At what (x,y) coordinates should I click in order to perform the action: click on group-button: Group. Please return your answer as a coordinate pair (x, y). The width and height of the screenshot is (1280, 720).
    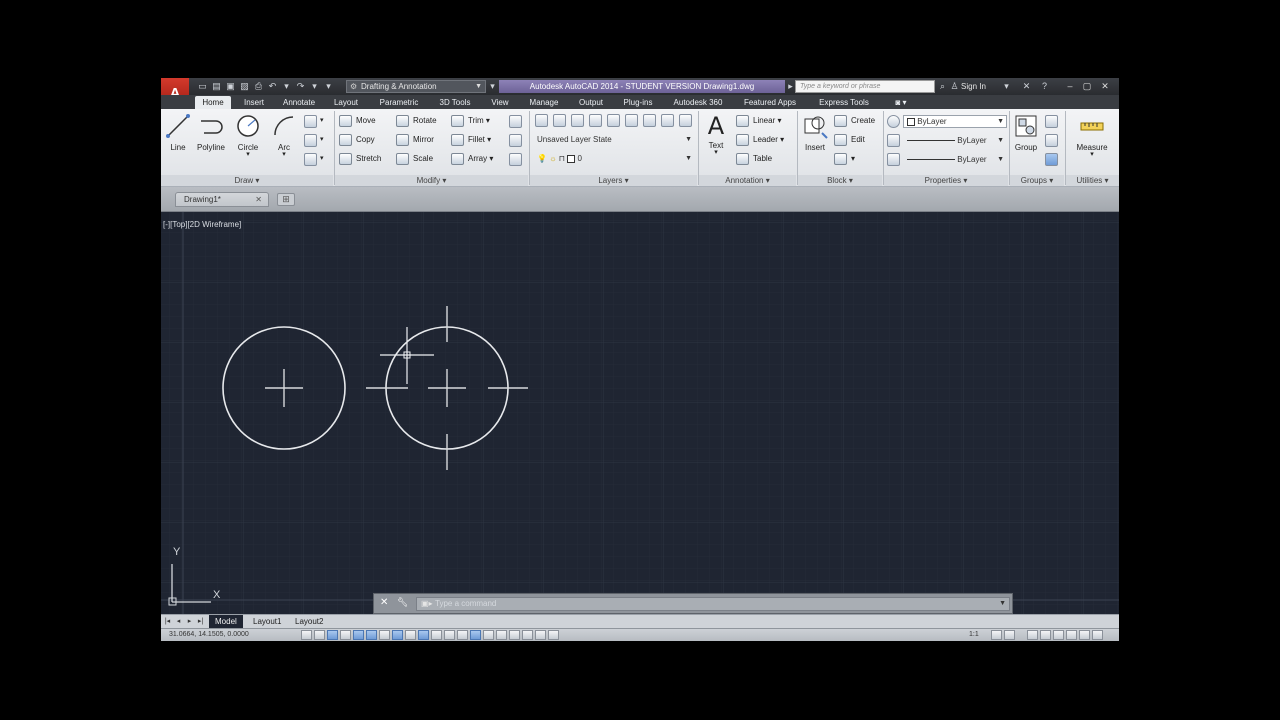
    Looking at the image, I should click on (1026, 132).